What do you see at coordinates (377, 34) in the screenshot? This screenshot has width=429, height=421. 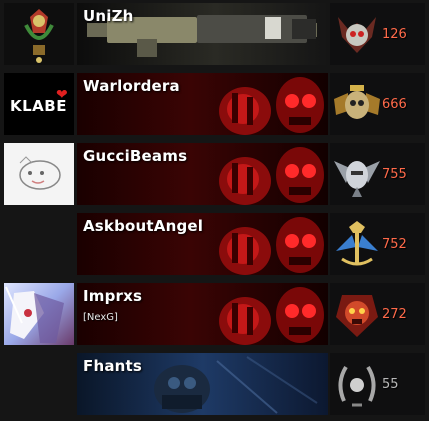 I see `rank-panel: 126` at bounding box center [377, 34].